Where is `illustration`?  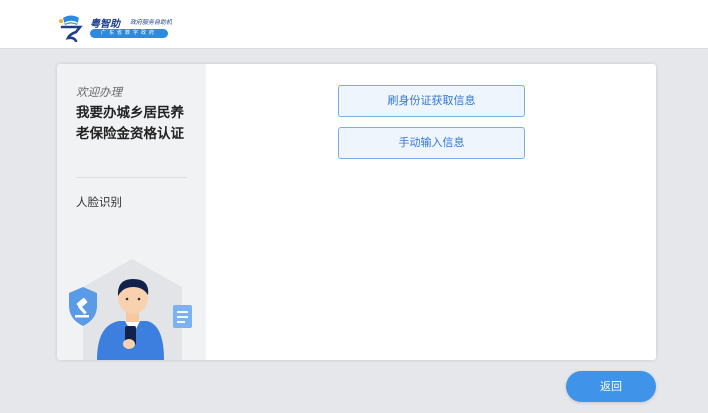
illustration is located at coordinates (130, 309).